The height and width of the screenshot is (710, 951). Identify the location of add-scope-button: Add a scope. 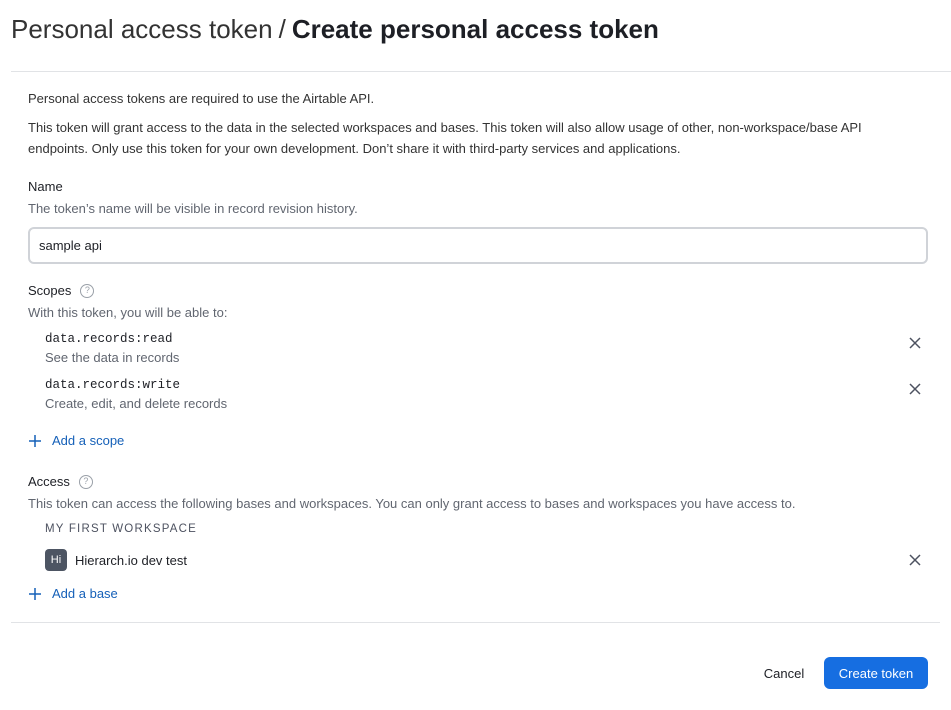
(76, 440).